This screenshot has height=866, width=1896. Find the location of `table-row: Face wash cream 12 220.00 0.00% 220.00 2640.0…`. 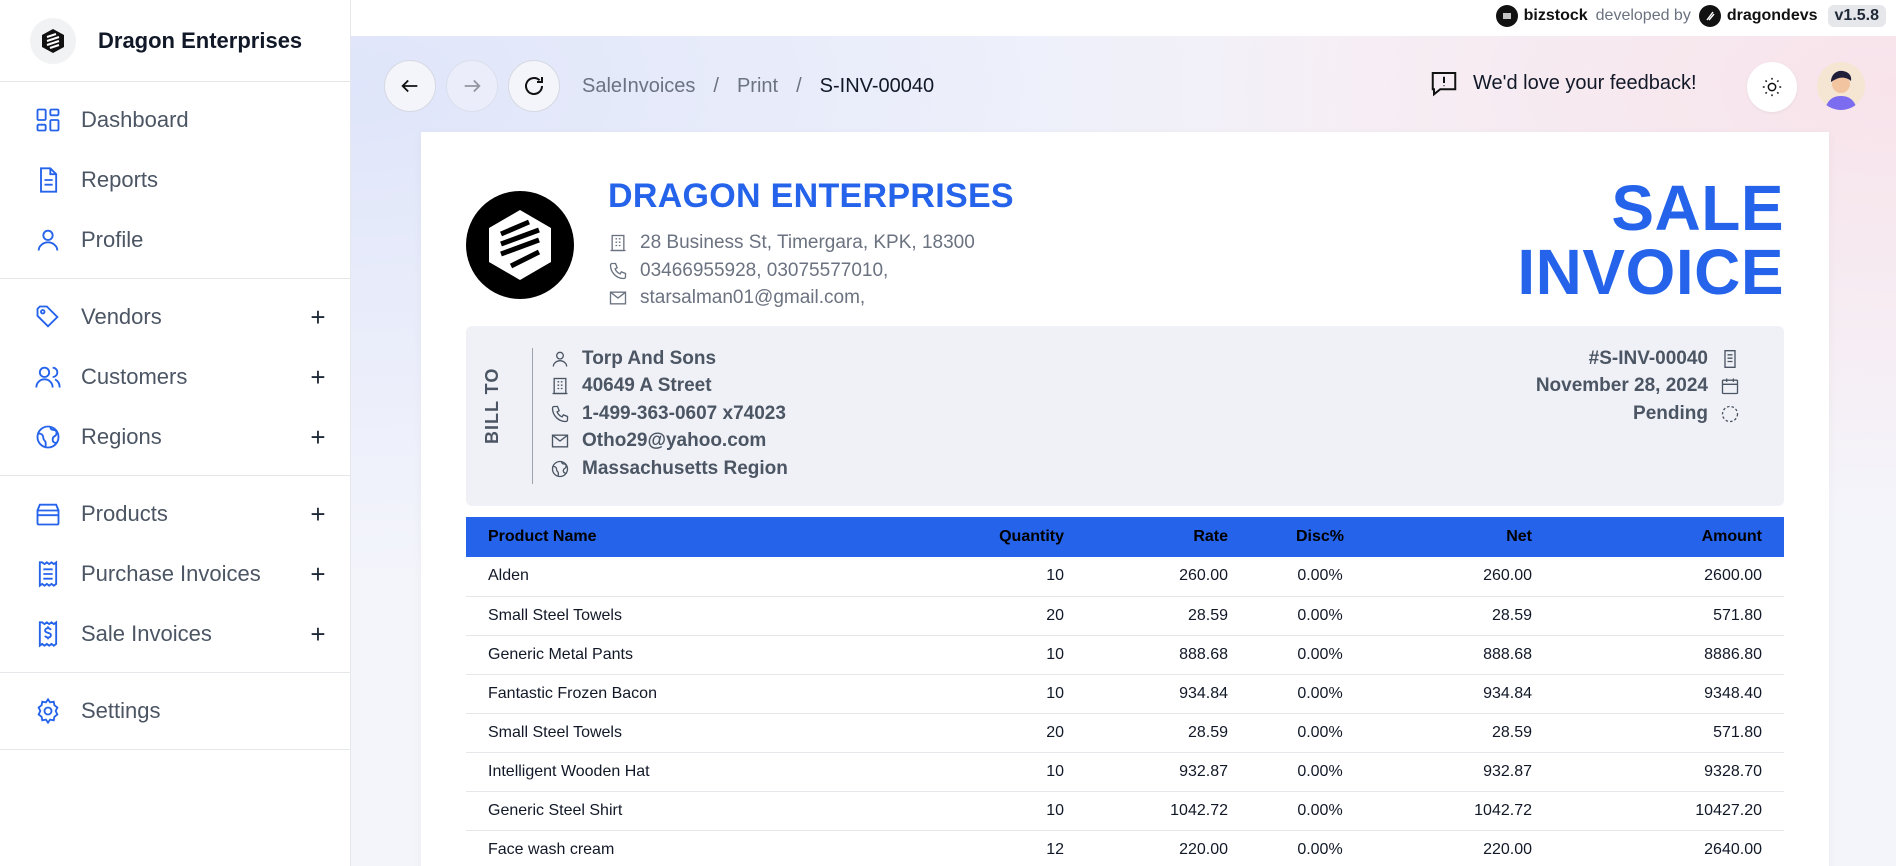

table-row: Face wash cream 12 220.00 0.00% 220.00 2640.0… is located at coordinates (1125, 848).